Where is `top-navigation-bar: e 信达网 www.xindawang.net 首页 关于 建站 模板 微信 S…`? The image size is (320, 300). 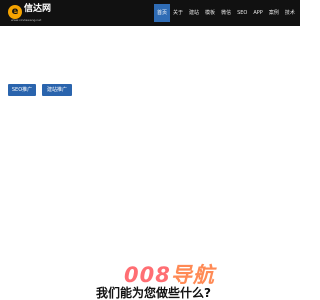 top-navigation-bar: e 信达网 www.xindawang.net 首页 关于 建站 模板 微信 S… is located at coordinates (150, 13).